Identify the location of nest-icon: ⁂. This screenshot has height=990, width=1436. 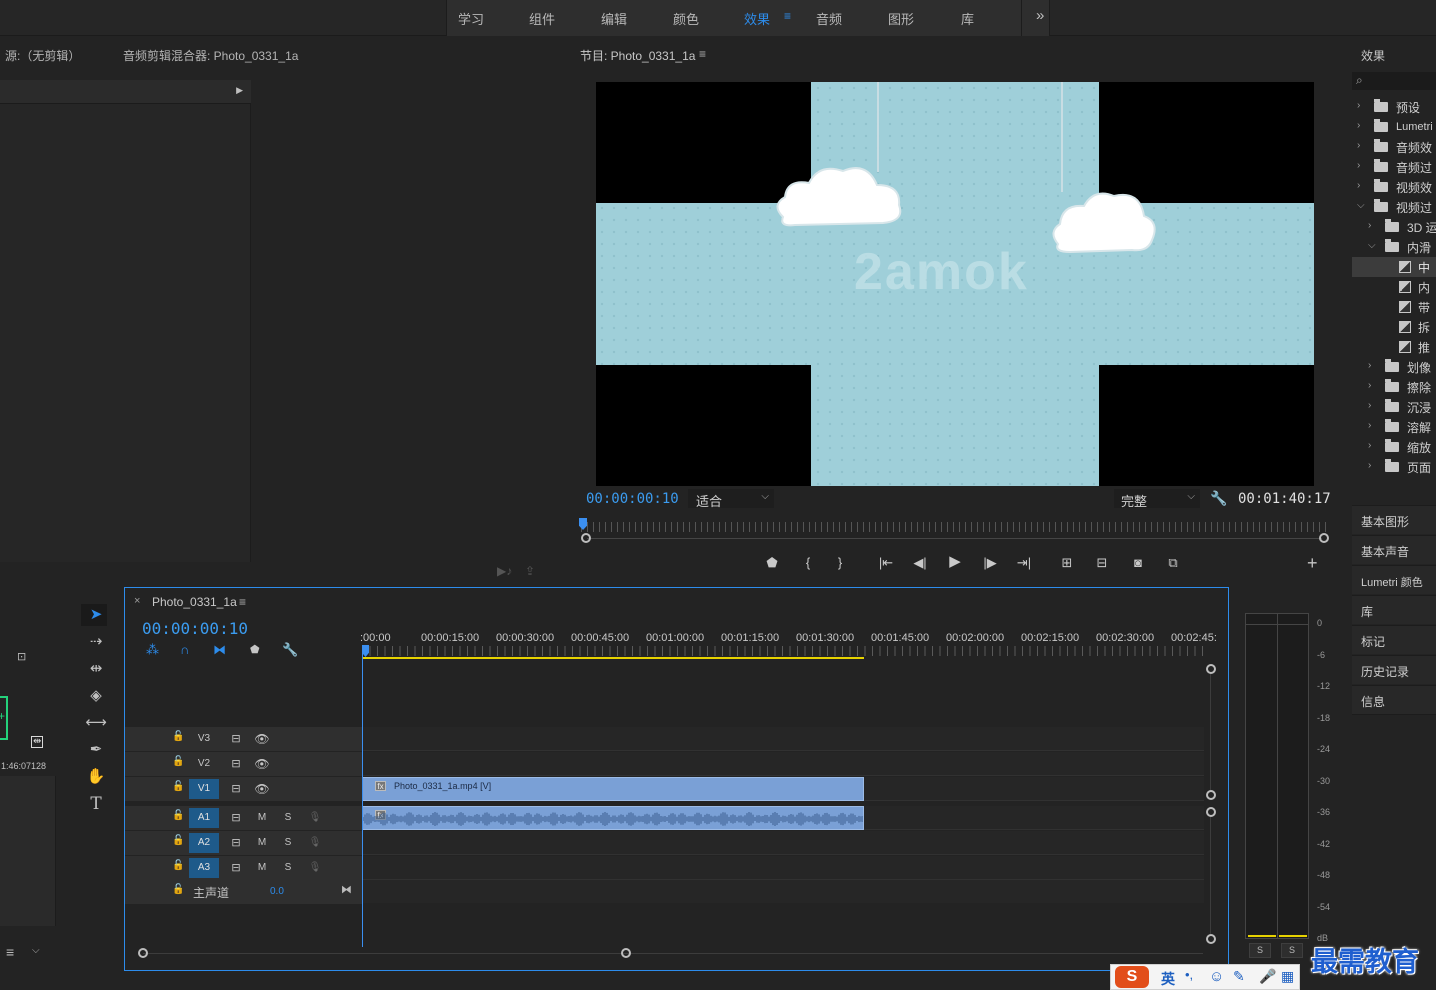
(152, 650).